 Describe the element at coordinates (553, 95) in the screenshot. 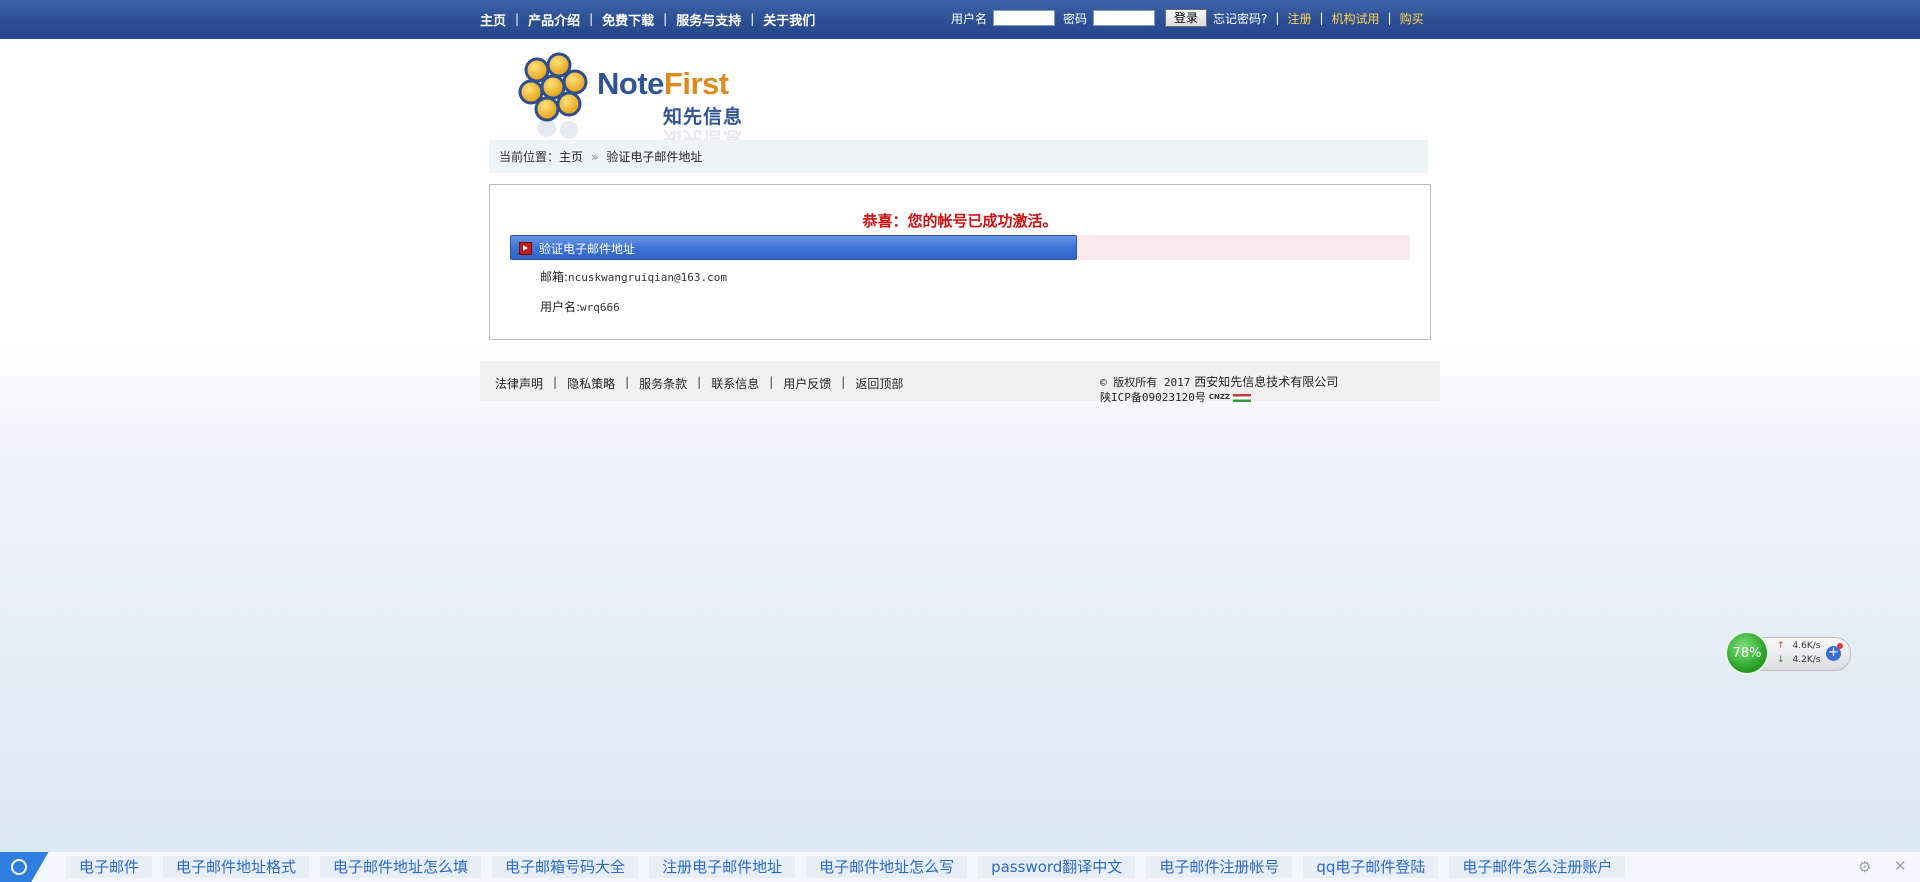

I see `honeycomb-icon` at that location.